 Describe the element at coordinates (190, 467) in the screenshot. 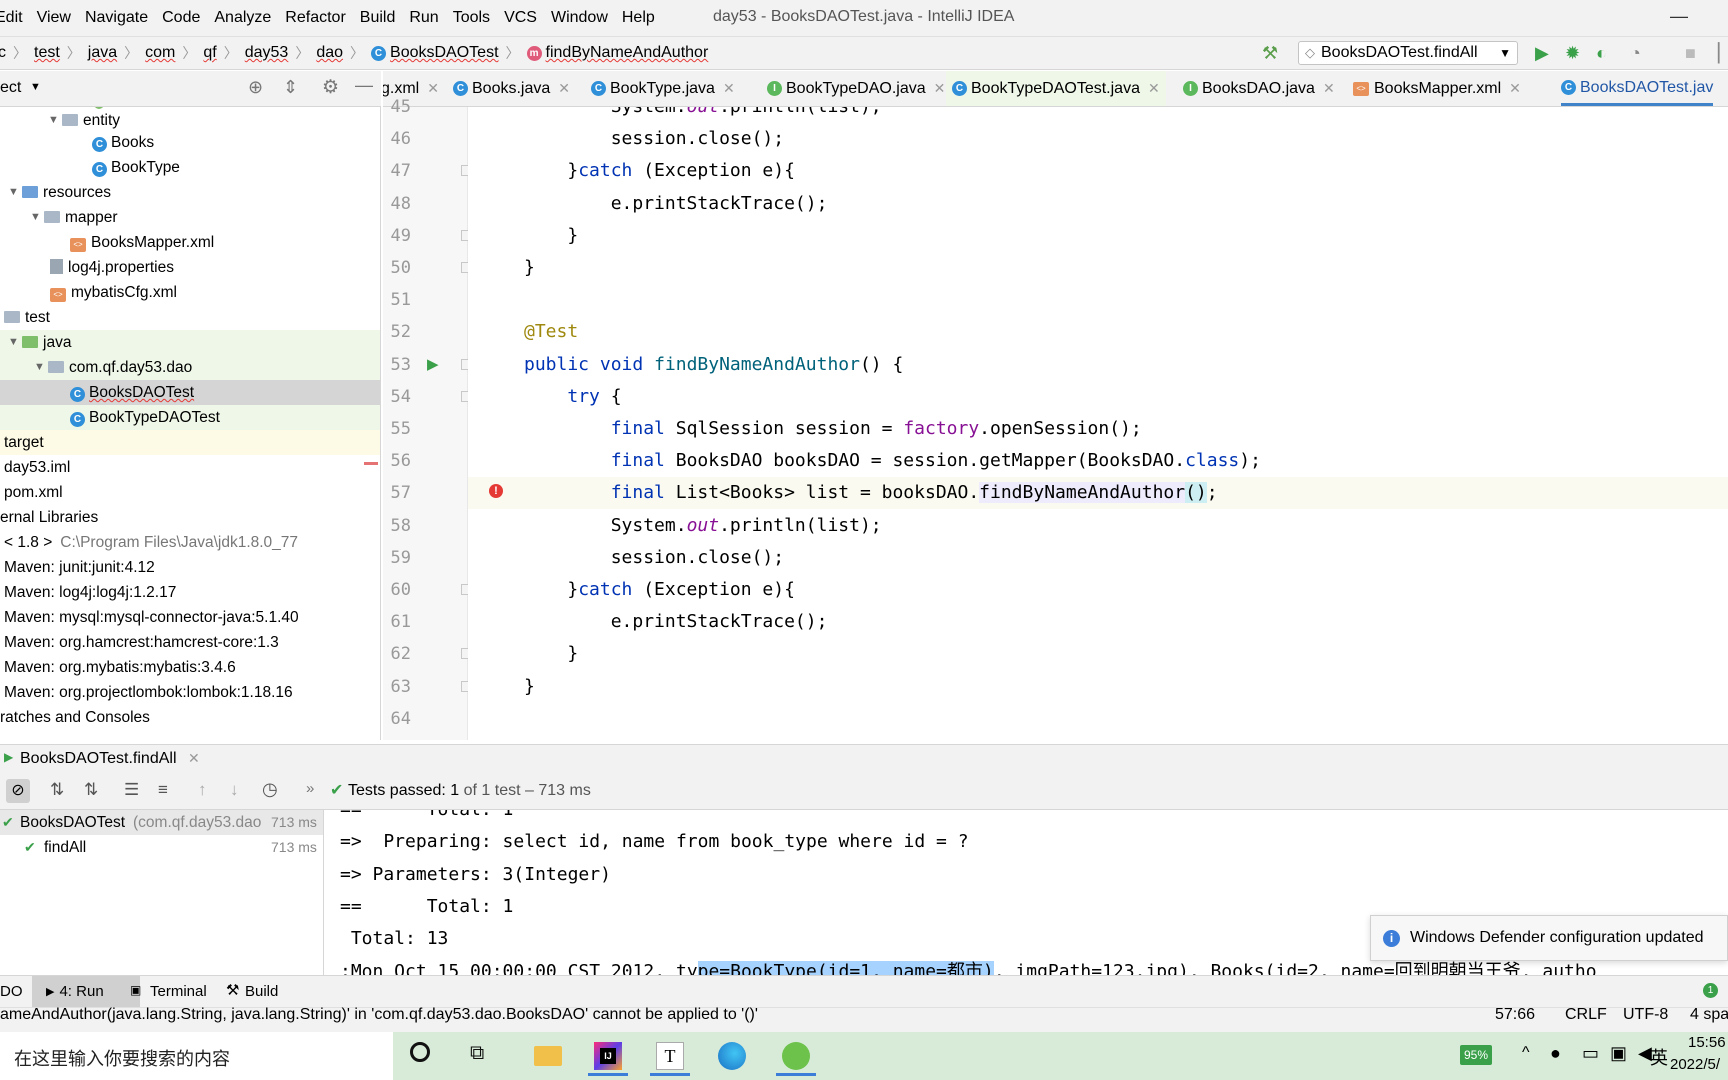

I see `project-tree-row: day53.iml` at that location.